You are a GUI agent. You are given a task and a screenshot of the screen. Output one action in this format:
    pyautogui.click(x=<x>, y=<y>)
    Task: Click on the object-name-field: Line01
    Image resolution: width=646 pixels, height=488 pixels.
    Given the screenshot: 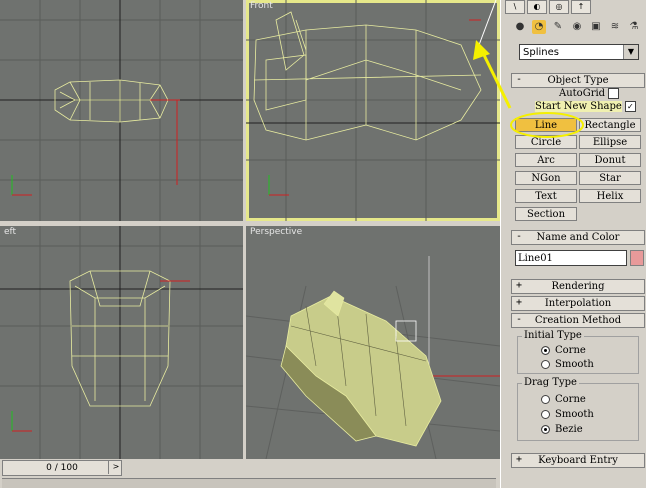 What is the action you would take?
    pyautogui.click(x=571, y=258)
    